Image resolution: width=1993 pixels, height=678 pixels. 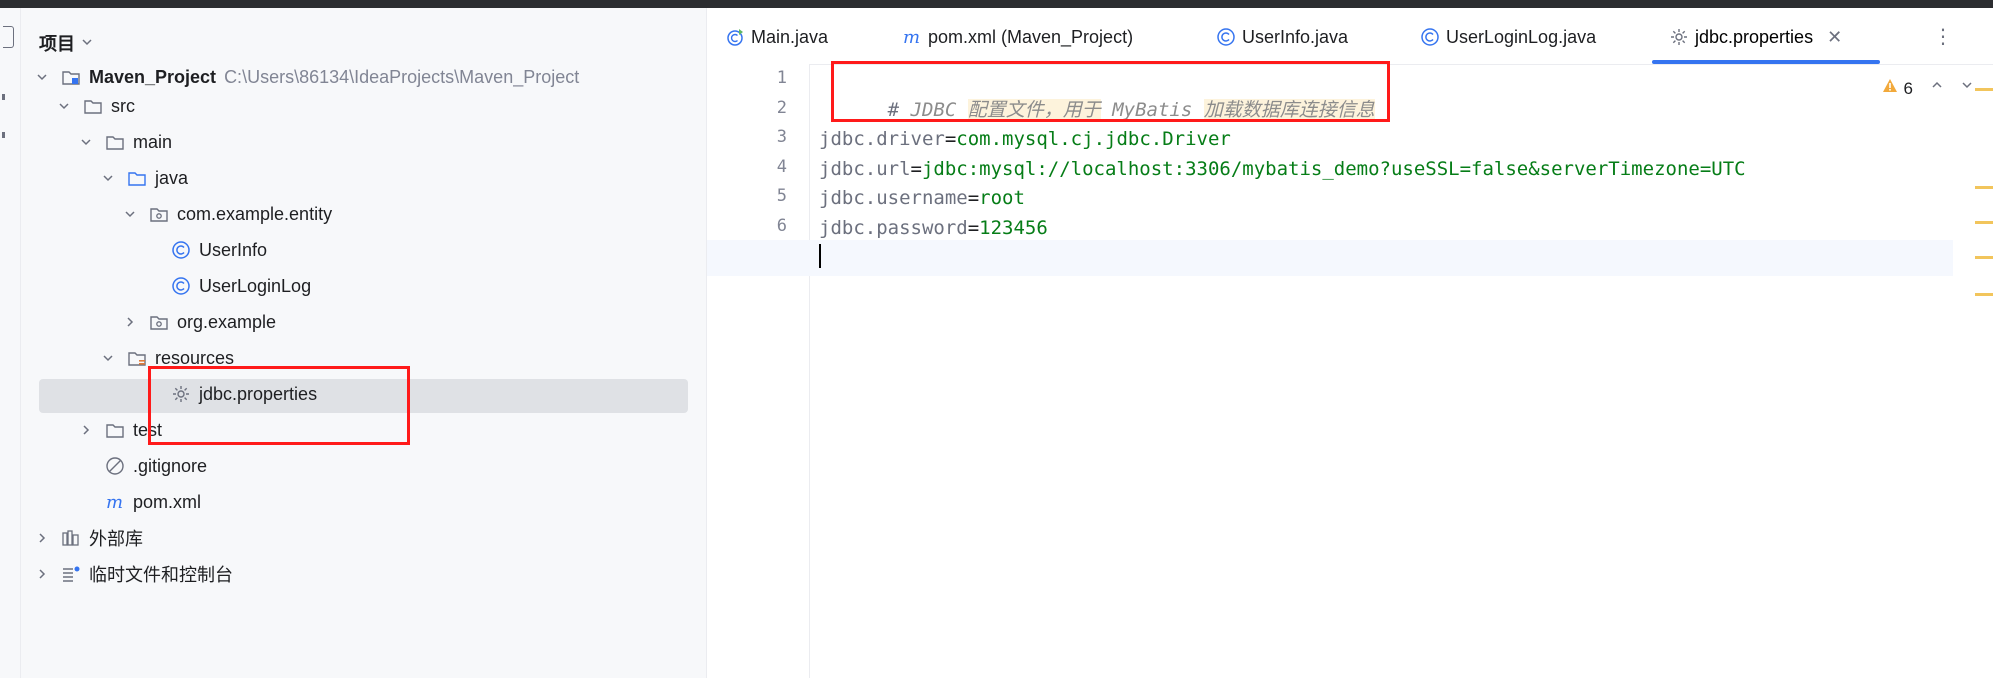 I want to click on property-key: jdbc.username, so click(x=893, y=198).